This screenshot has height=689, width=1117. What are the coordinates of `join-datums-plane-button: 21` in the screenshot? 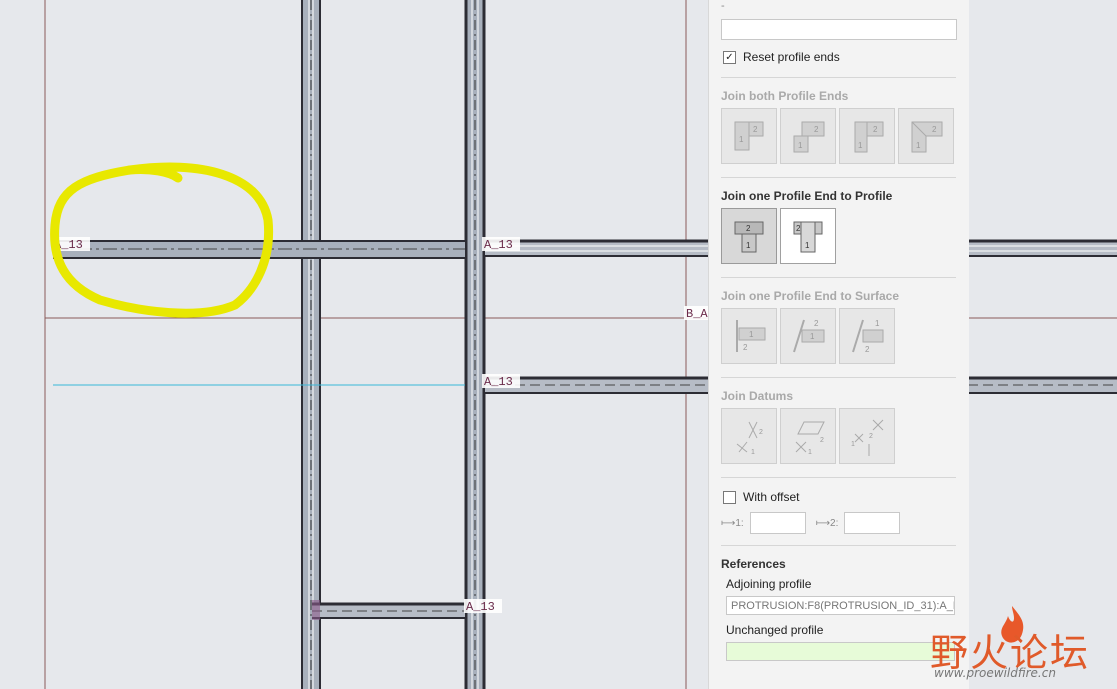 It's located at (808, 436).